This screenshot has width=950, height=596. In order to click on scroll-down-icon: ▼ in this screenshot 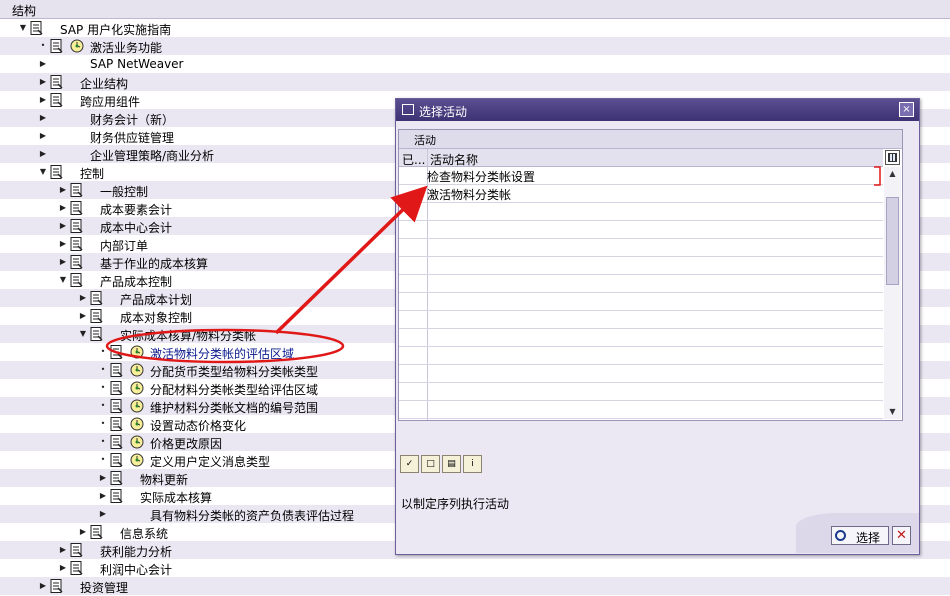, I will do `click(892, 412)`.